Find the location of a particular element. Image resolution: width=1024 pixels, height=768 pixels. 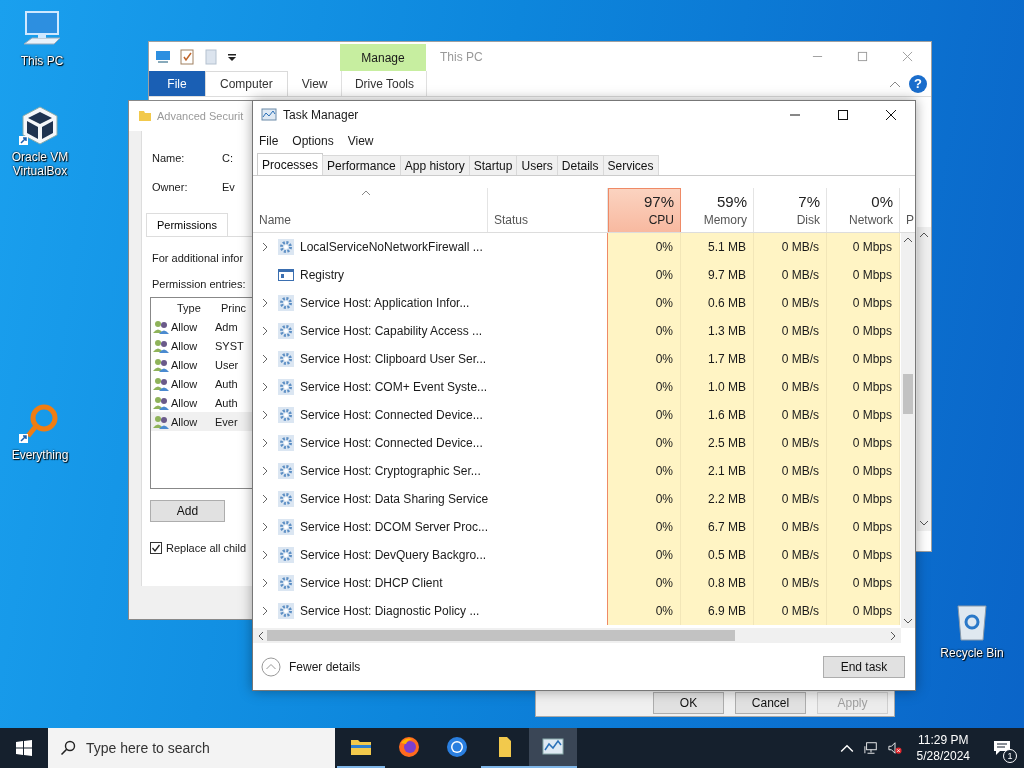

clock-time: 11:29 PM is located at coordinates (943, 740).